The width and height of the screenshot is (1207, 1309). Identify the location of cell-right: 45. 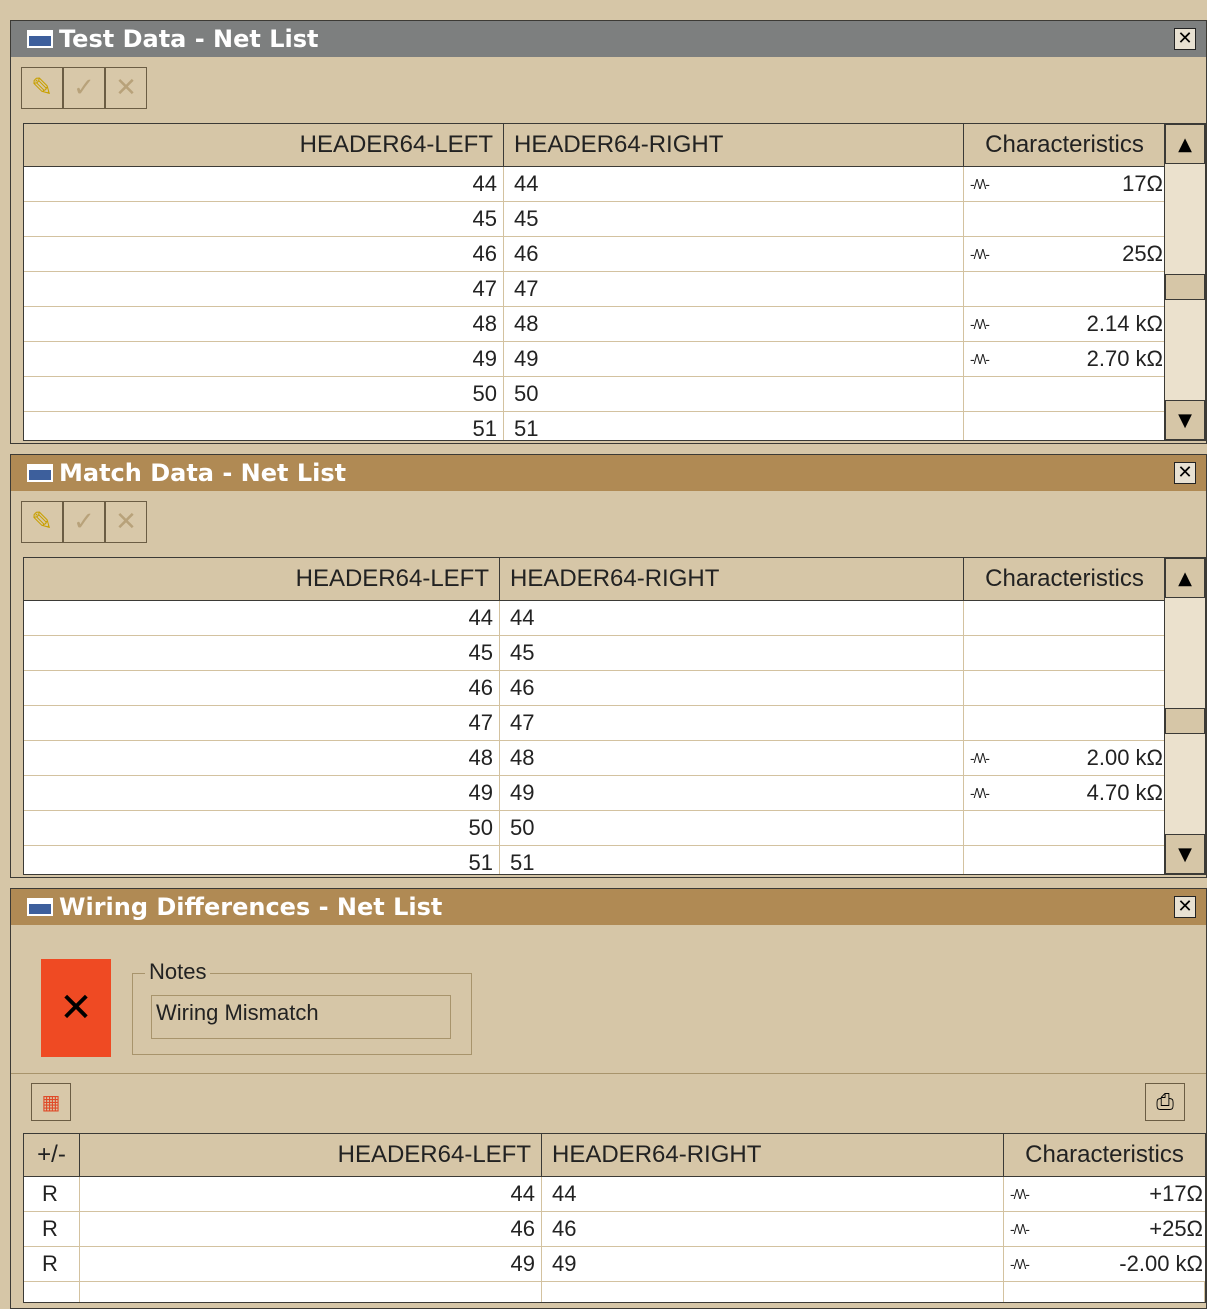
(734, 219).